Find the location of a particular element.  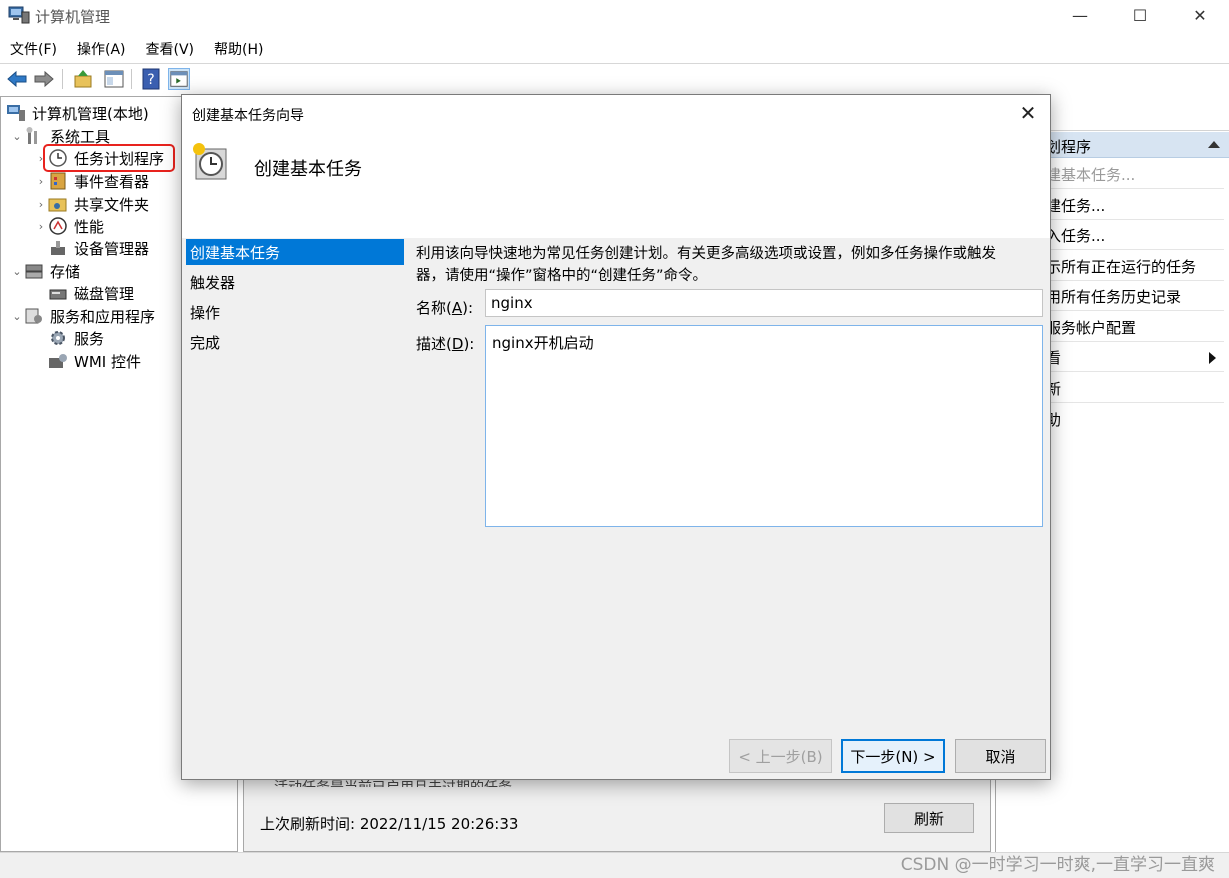

step-create-basic-task: 创建基本任务 is located at coordinates (295, 252).